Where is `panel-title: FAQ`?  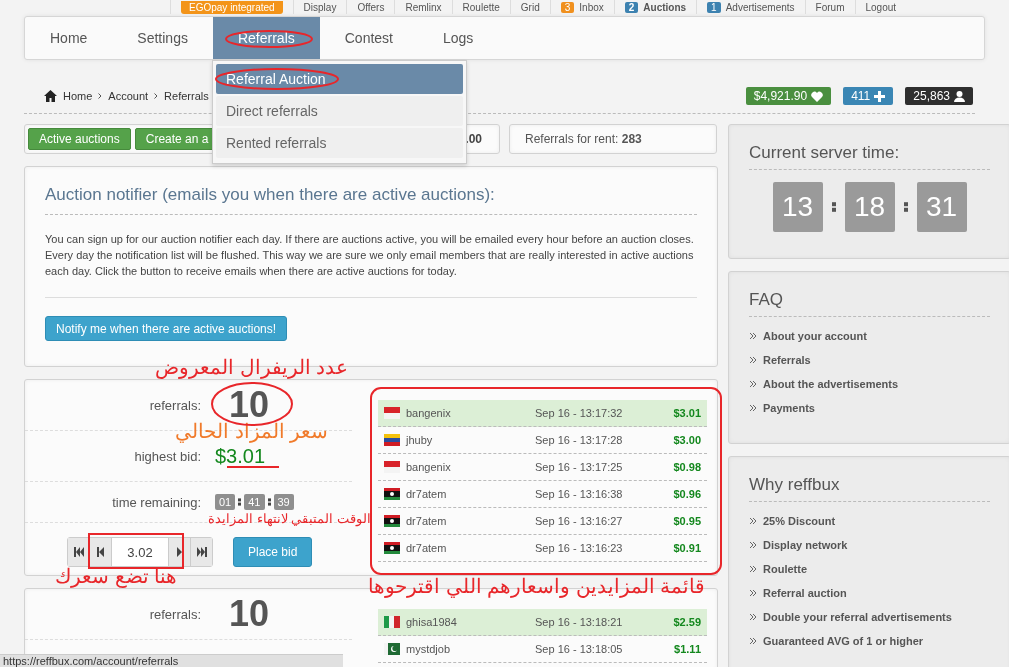
panel-title: FAQ is located at coordinates (869, 303).